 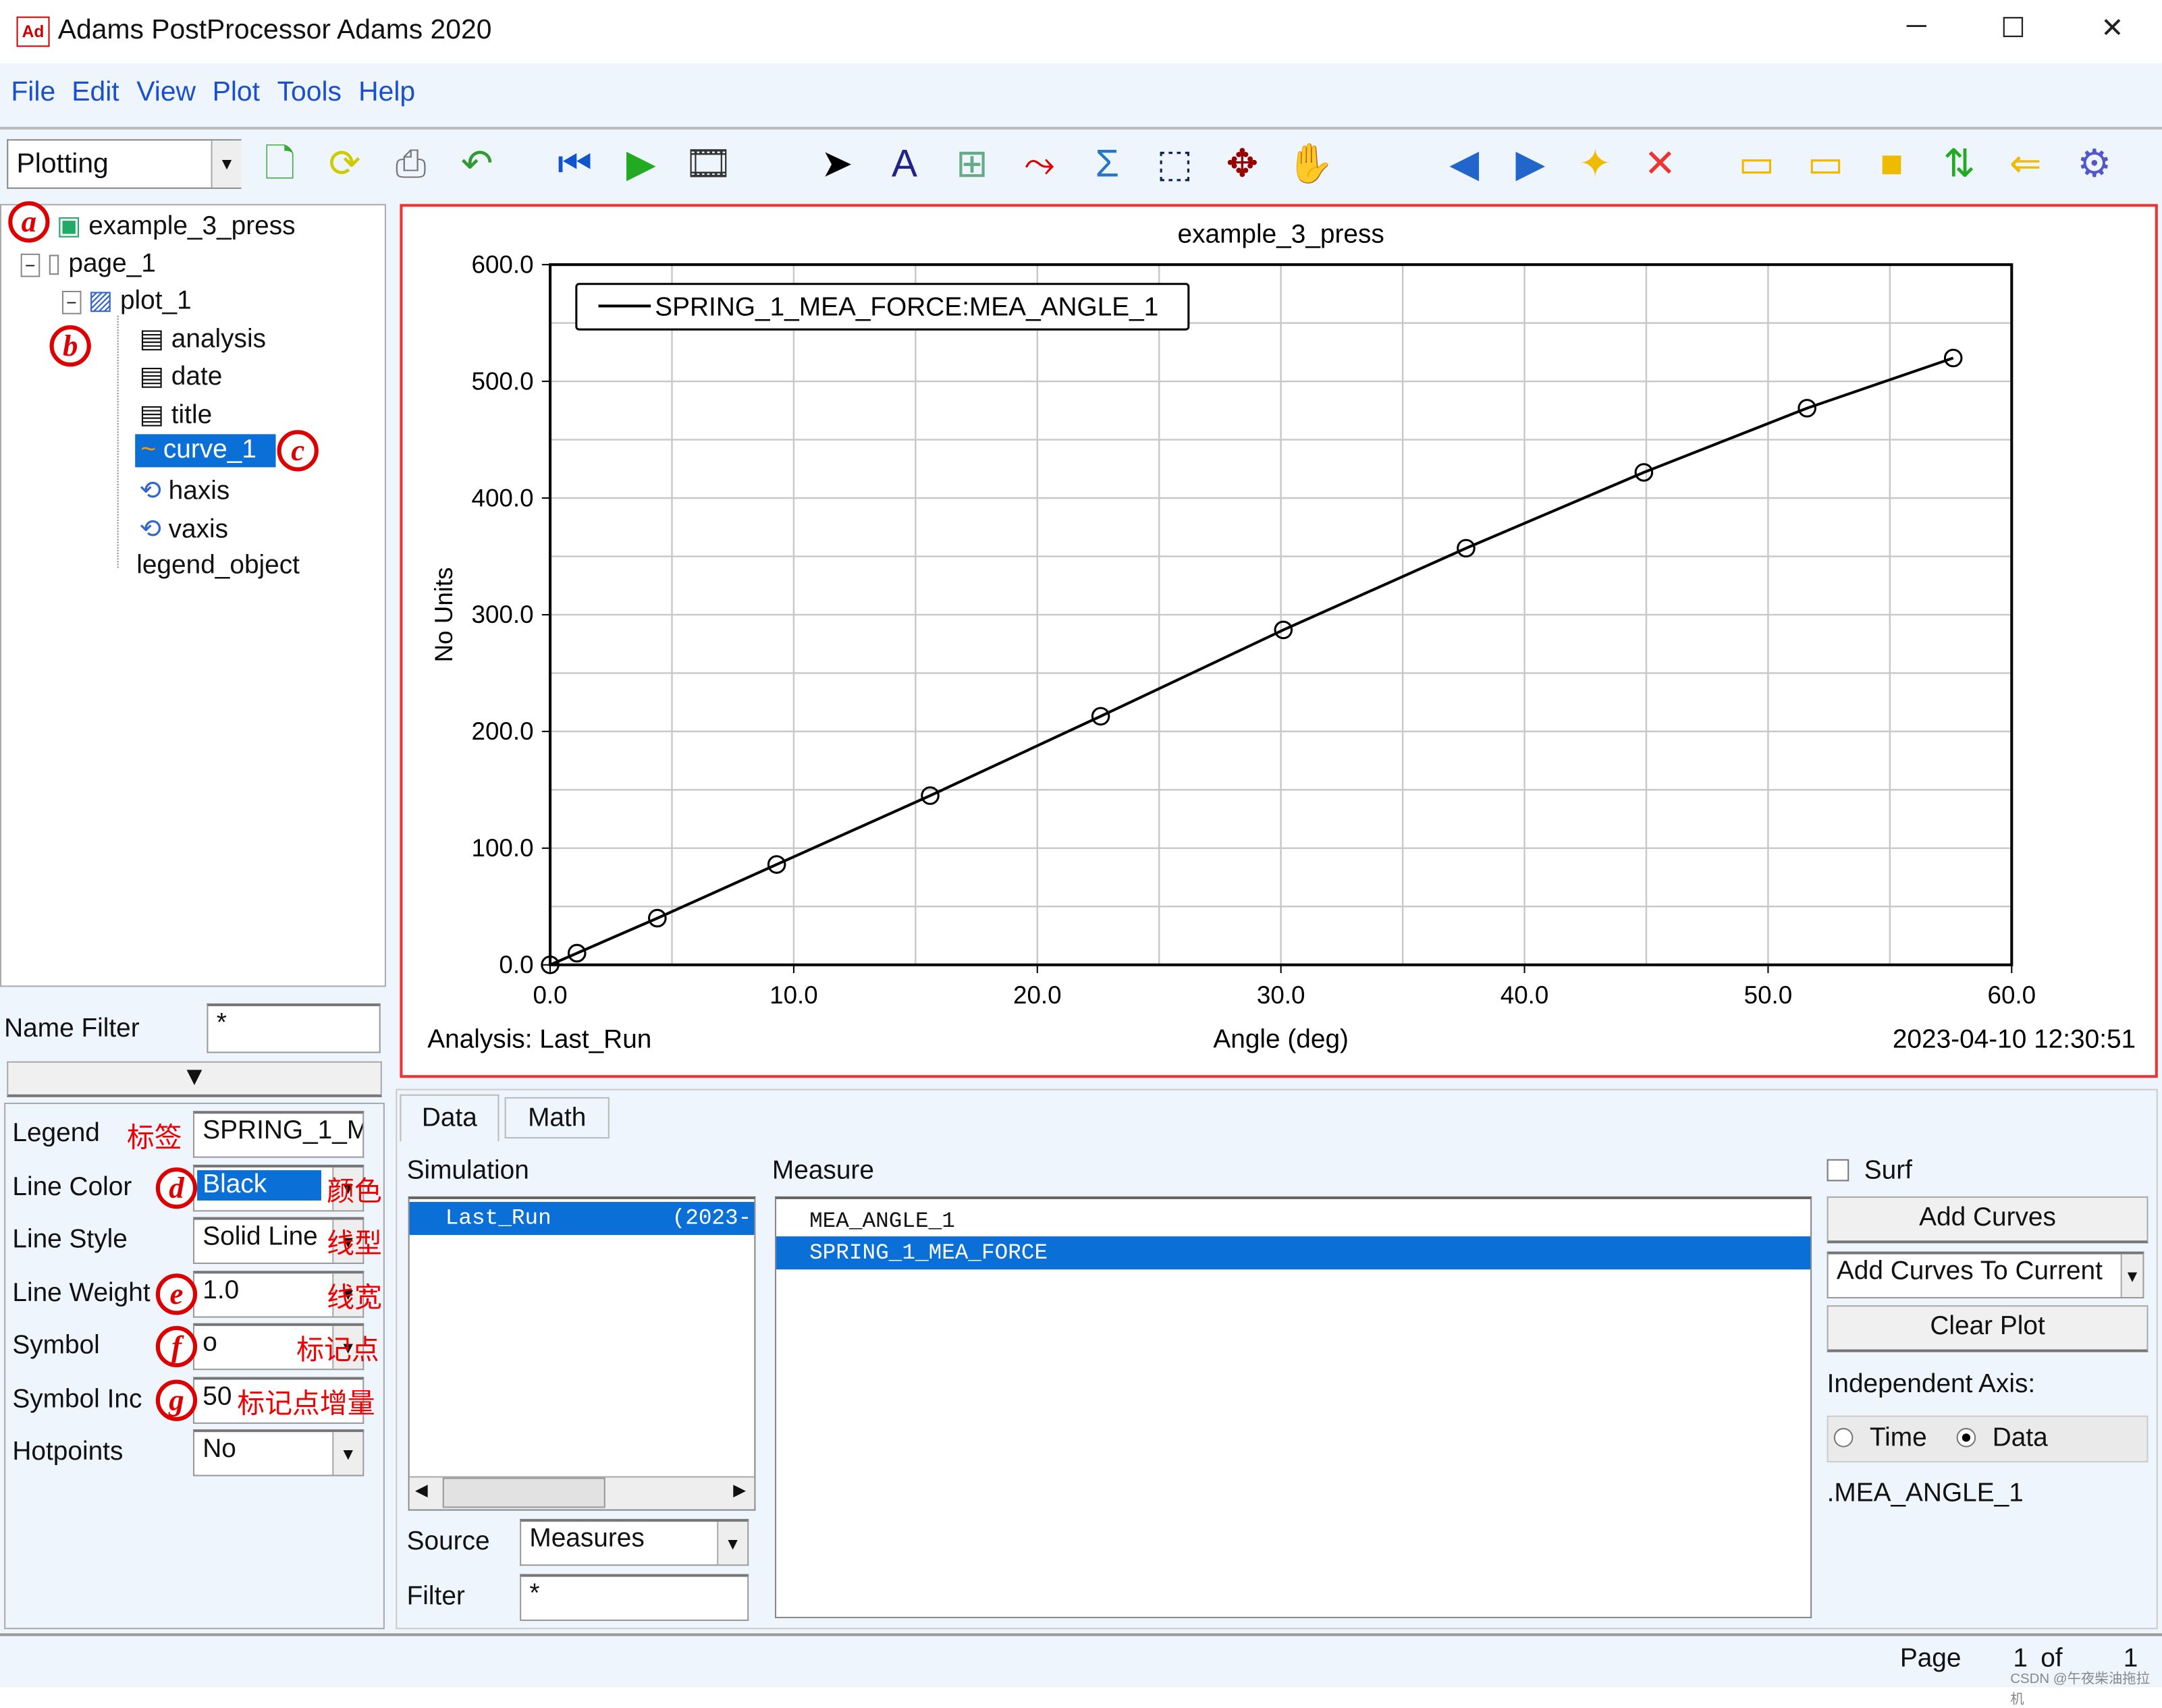 I want to click on tree-item-legend-object: legend_object, so click(x=218, y=566).